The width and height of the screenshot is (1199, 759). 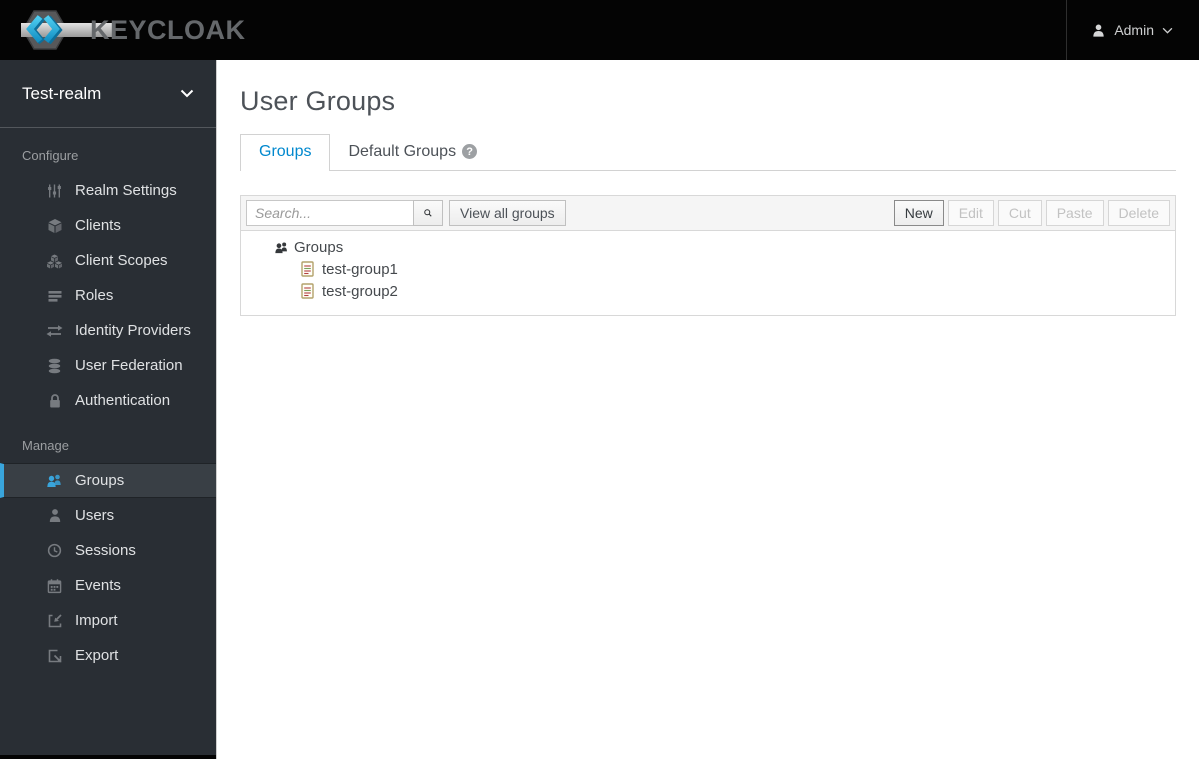 I want to click on sidebar-item-events: Events, so click(x=108, y=585).